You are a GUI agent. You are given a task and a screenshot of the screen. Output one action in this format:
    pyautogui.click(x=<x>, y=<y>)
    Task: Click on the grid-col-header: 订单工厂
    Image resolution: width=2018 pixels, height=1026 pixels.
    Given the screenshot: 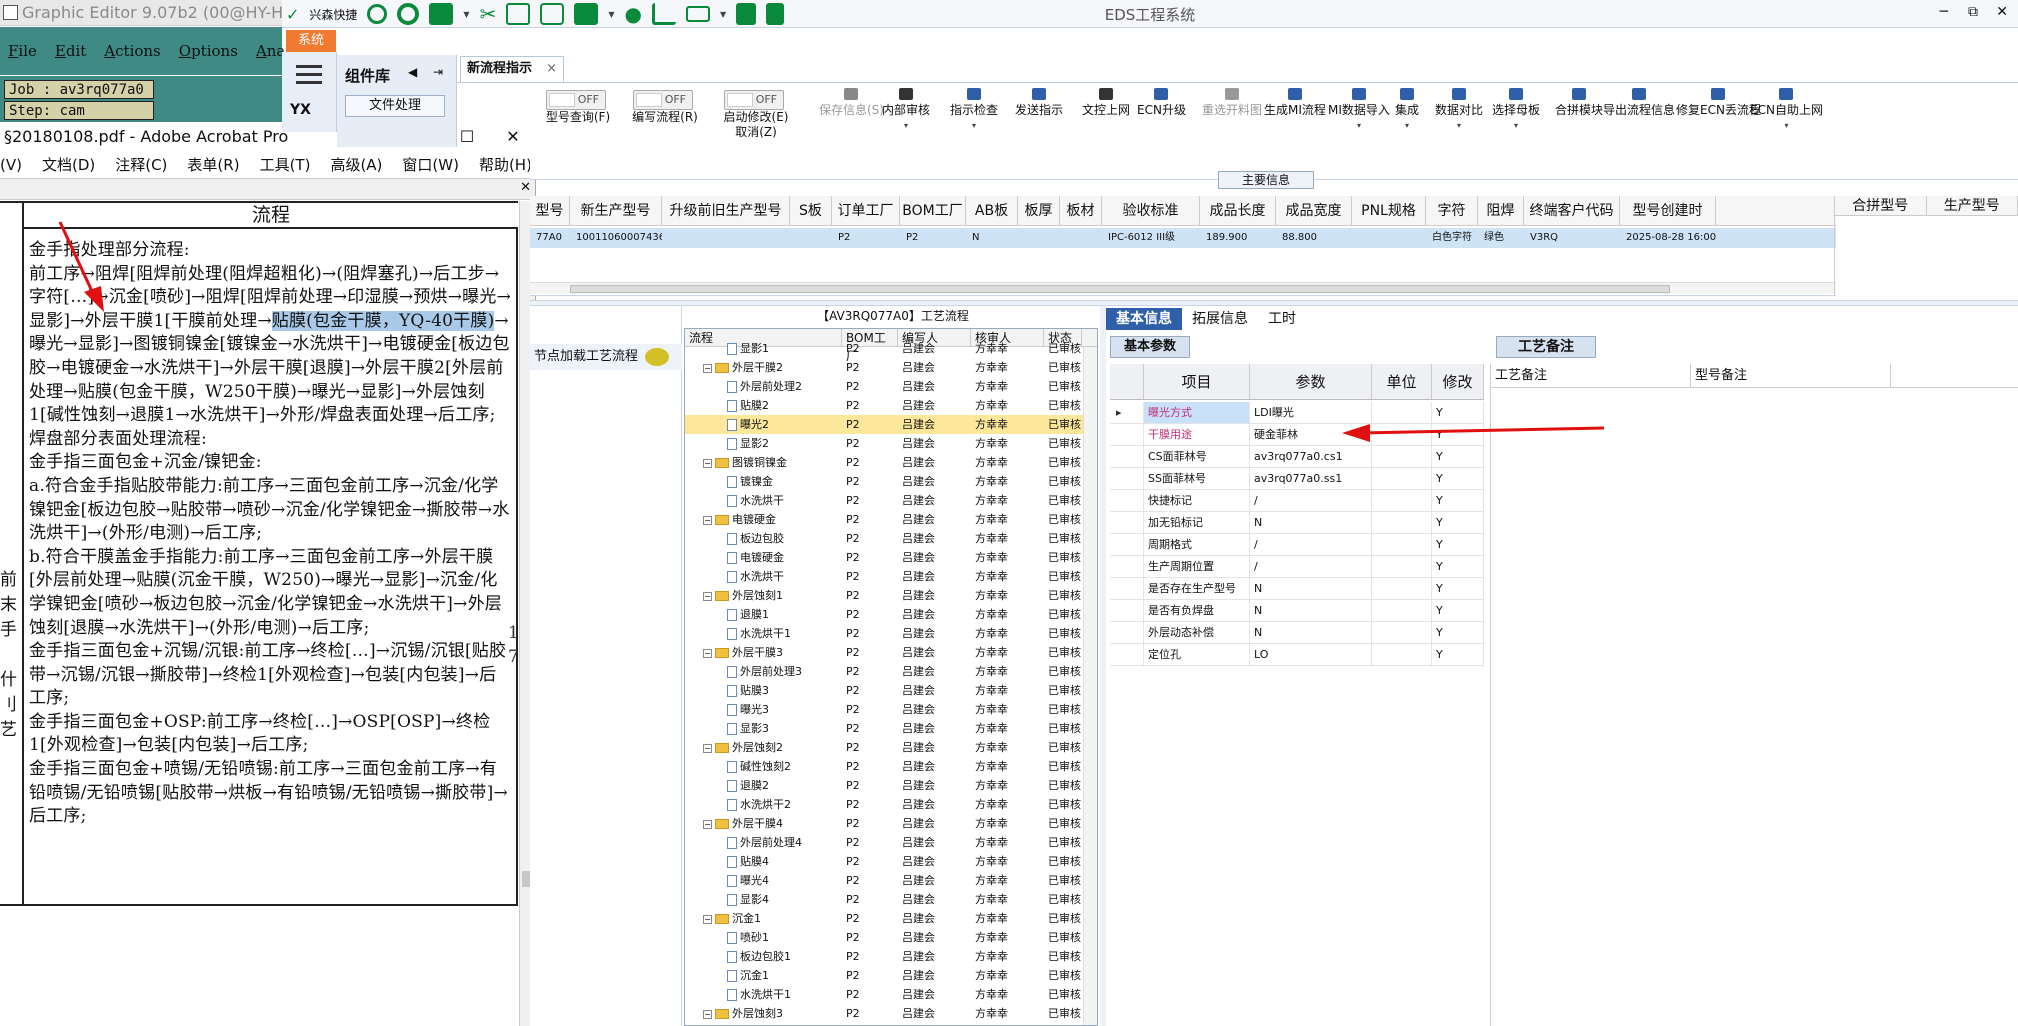 What is the action you would take?
    pyautogui.click(x=866, y=210)
    